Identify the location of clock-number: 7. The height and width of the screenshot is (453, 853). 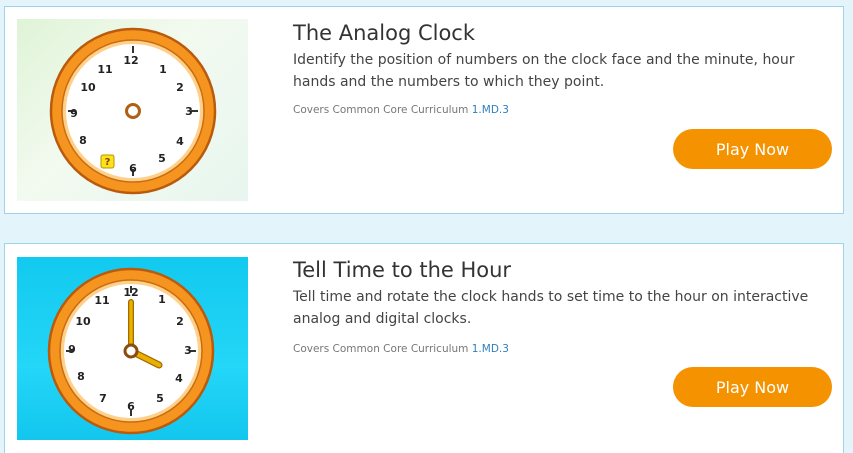
(103, 398).